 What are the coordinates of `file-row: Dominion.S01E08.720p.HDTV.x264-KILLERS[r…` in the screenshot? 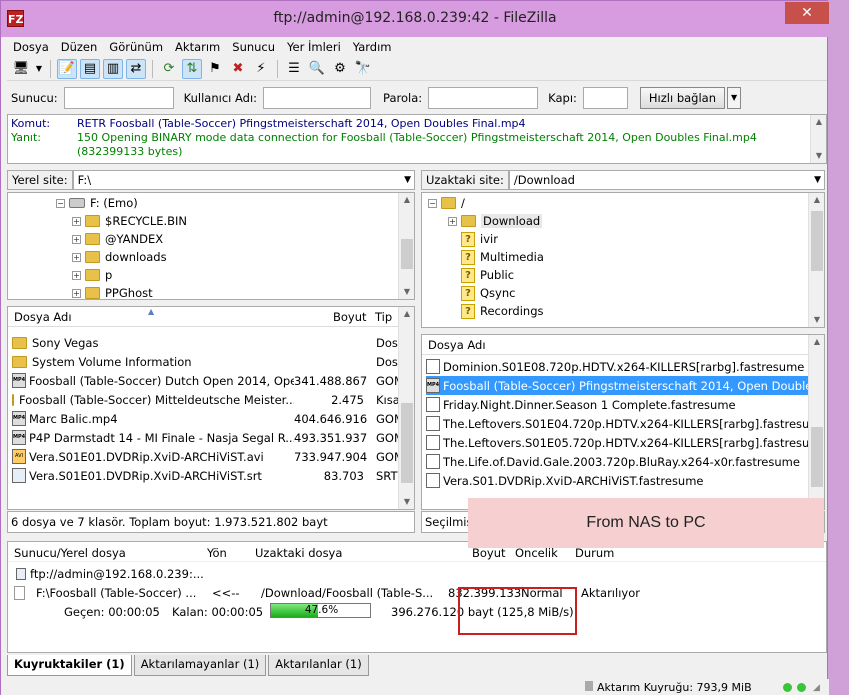 It's located at (617, 366).